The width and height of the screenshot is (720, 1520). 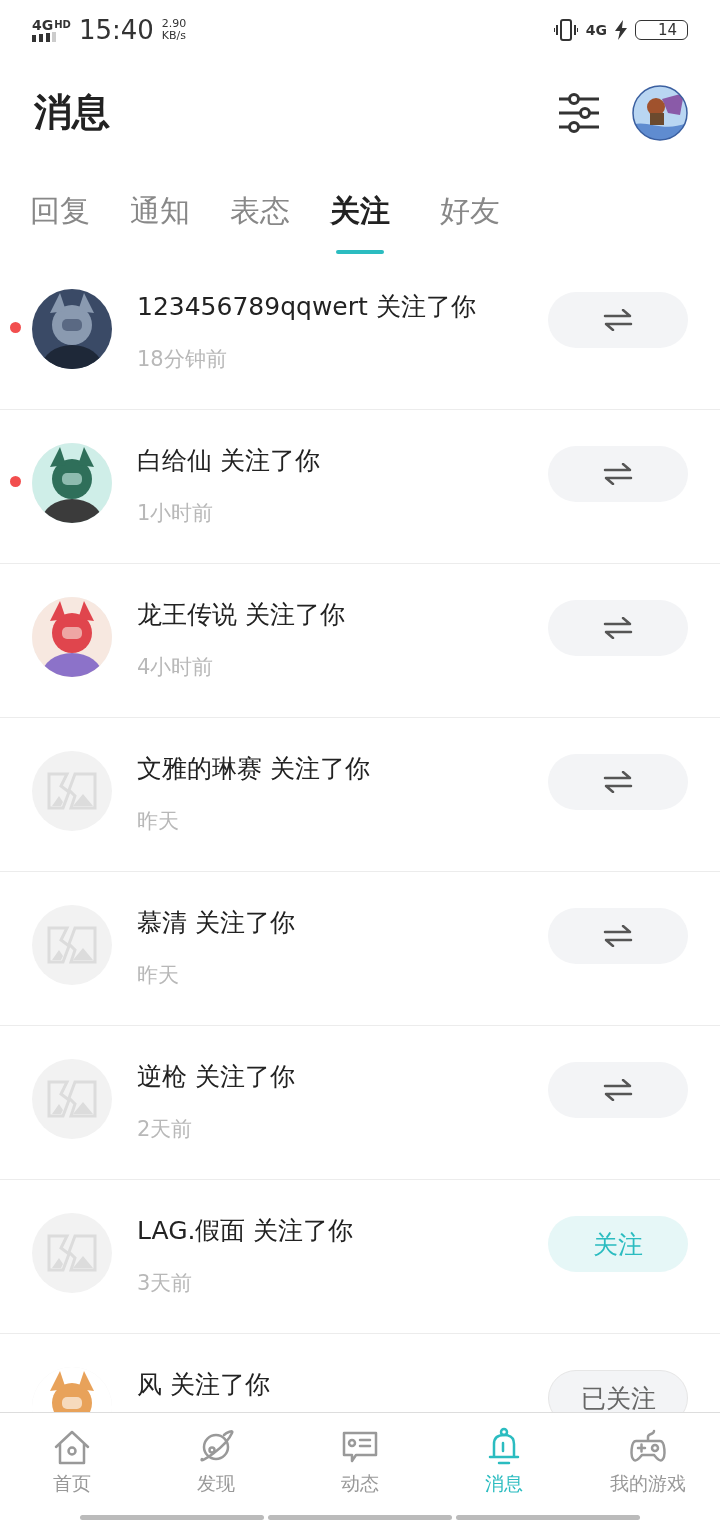 I want to click on signal-icon, so click(x=44, y=37).